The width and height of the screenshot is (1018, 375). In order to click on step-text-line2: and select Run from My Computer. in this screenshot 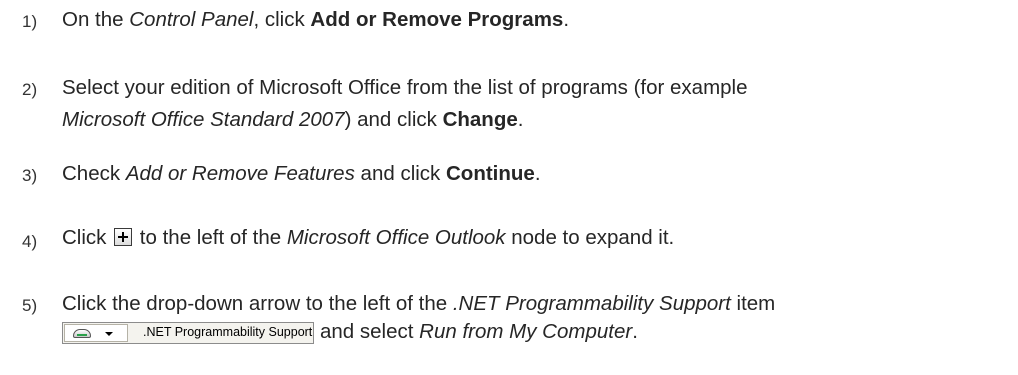, I will do `click(479, 332)`.